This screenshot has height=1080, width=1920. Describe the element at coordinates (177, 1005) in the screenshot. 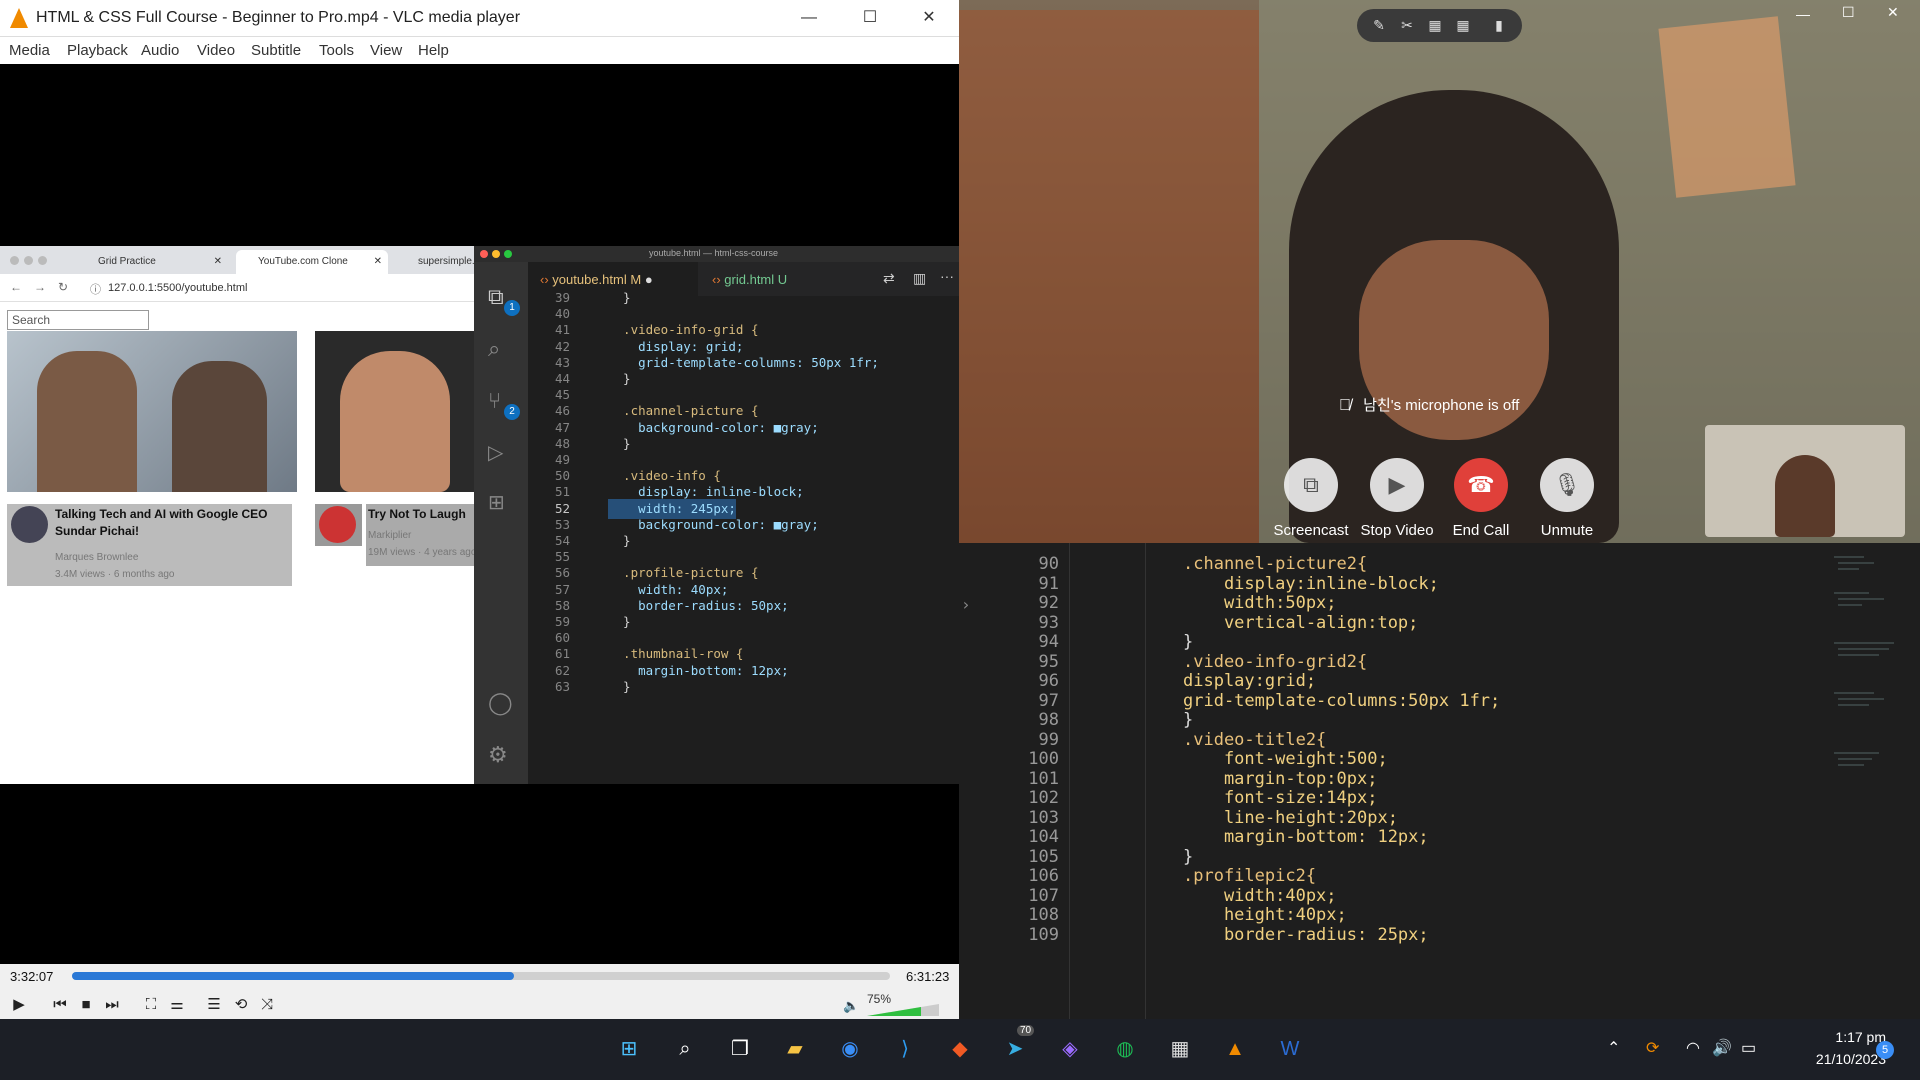

I see `extended-settings-icon: ⚌` at that location.